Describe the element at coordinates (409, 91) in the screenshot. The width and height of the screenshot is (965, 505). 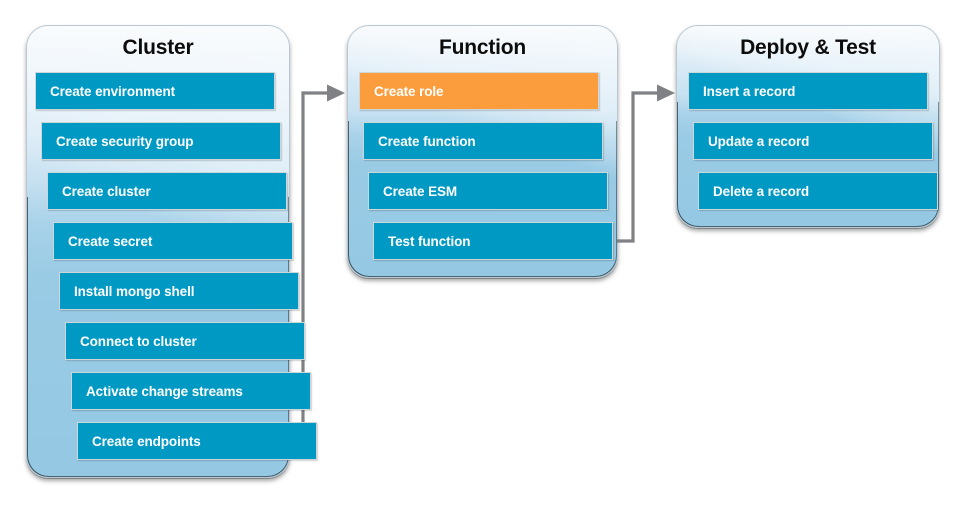
I see `step-label: Create role` at that location.